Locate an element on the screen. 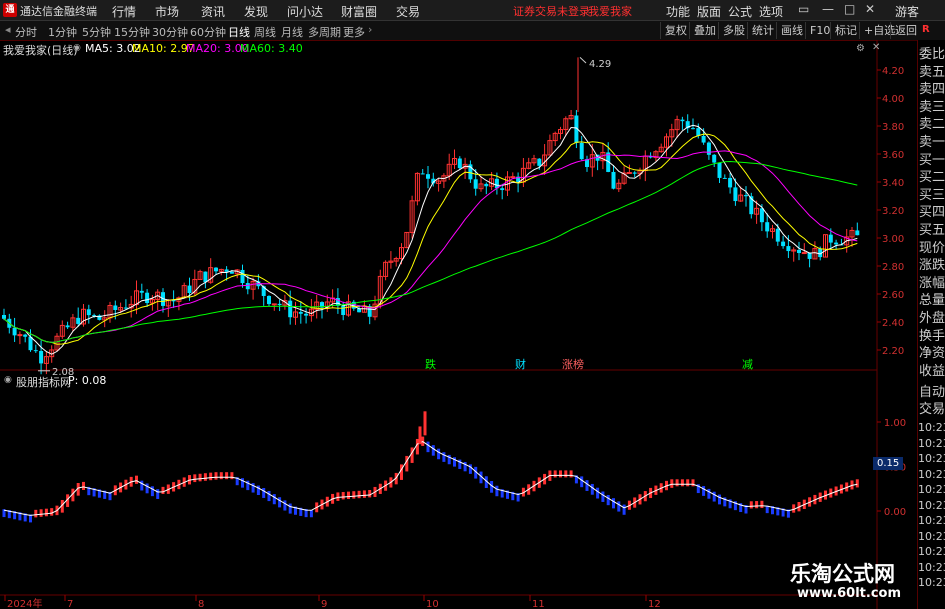  panel-item: 卖三 is located at coordinates (932, 108).